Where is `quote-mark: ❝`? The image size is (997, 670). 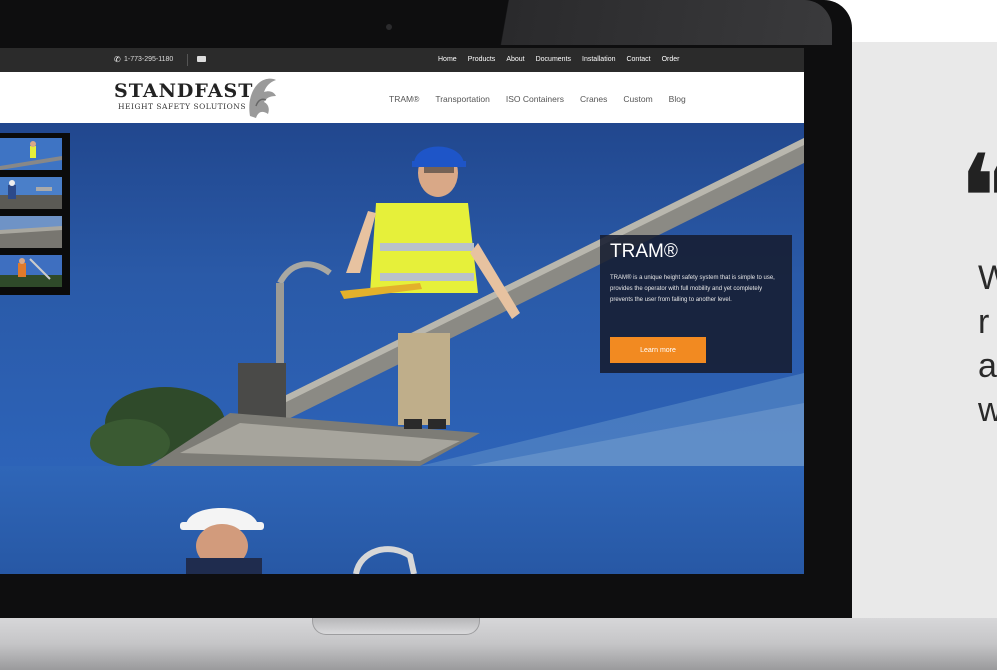
quote-mark: ❝ is located at coordinates (977, 199).